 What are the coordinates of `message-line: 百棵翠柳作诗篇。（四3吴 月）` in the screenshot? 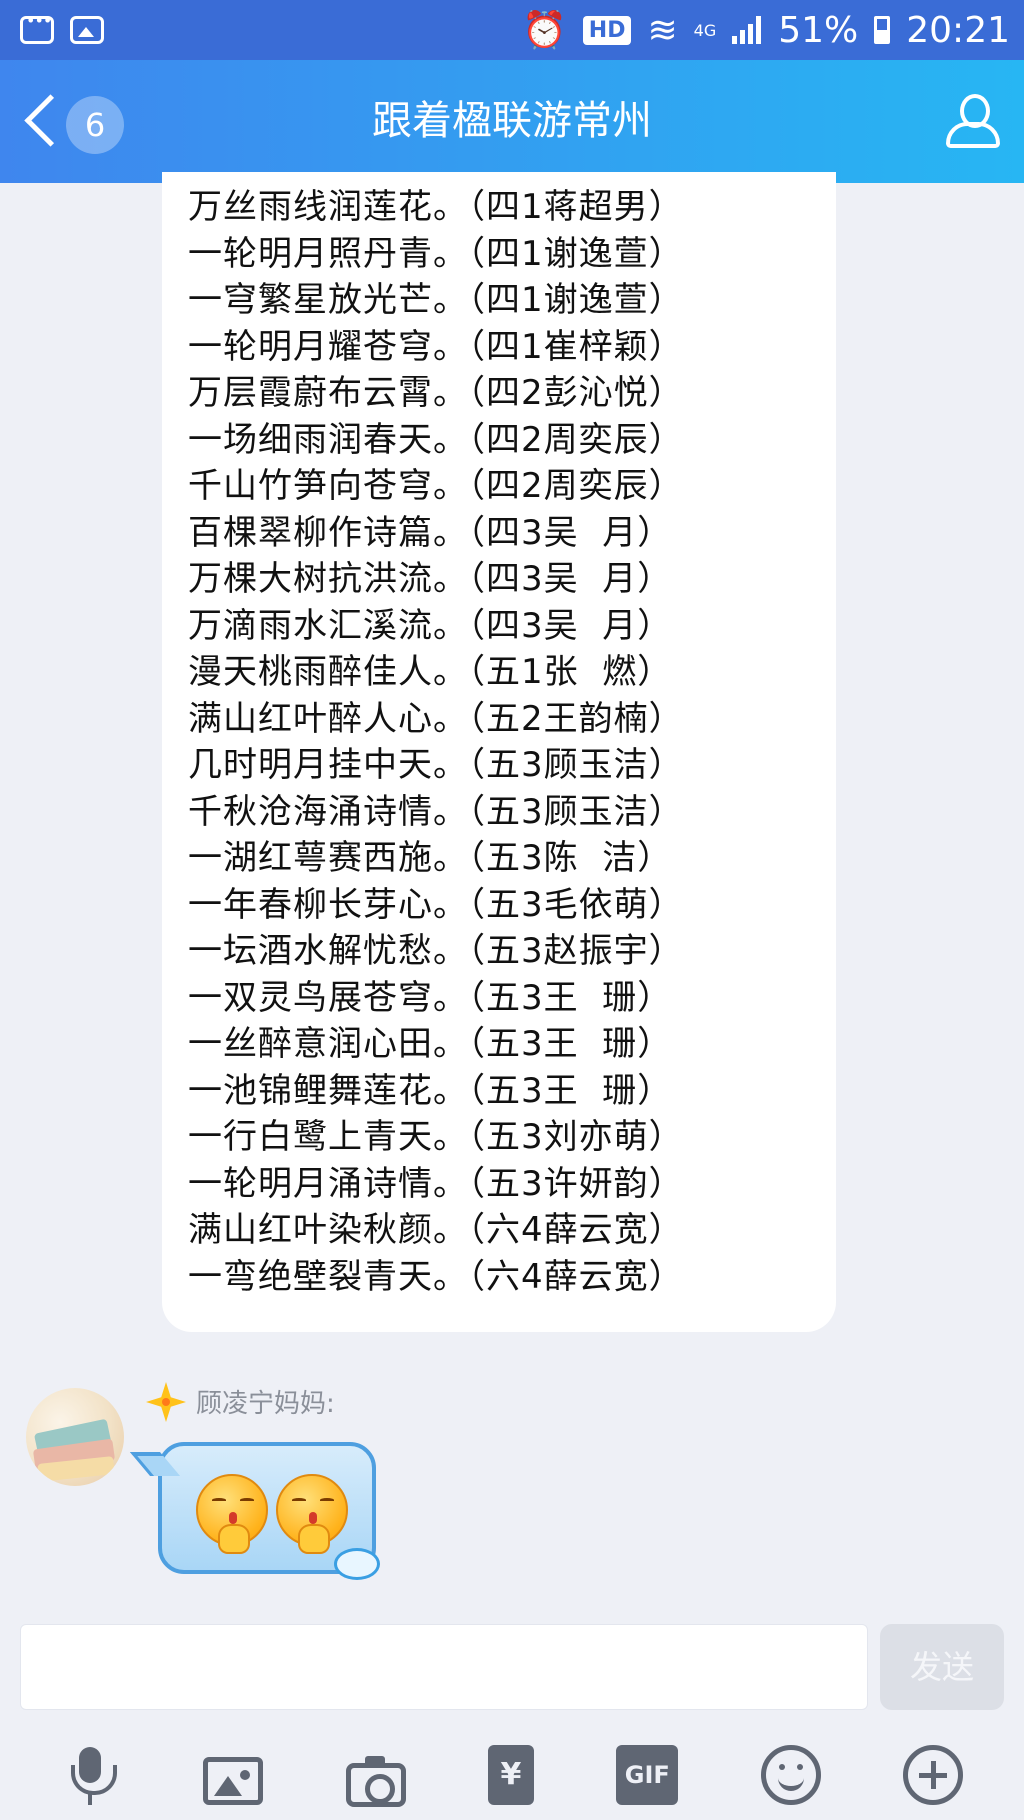 It's located at (430, 532).